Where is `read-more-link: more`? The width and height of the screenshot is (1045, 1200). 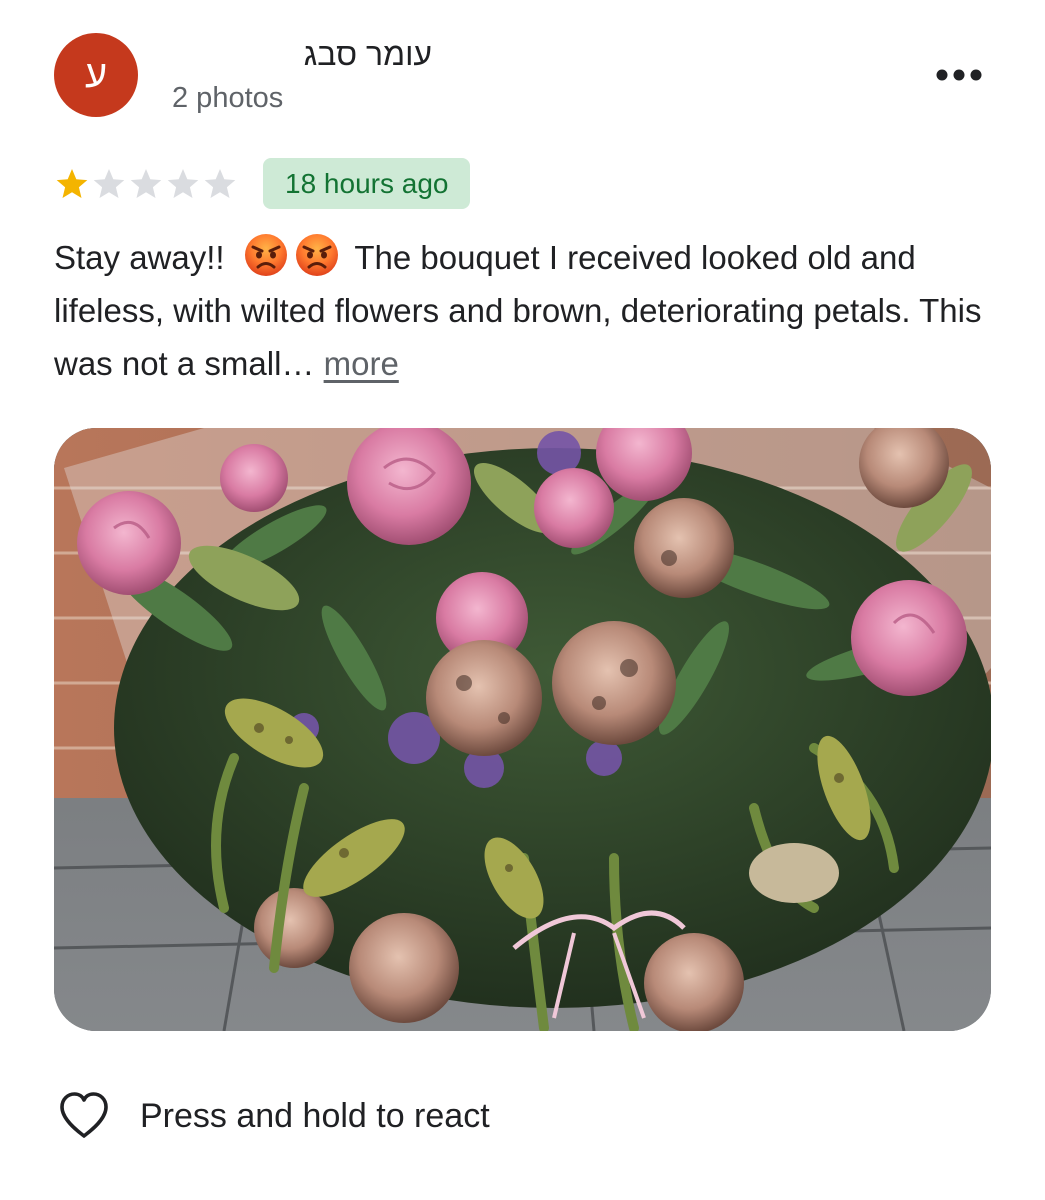 read-more-link: more is located at coordinates (361, 363).